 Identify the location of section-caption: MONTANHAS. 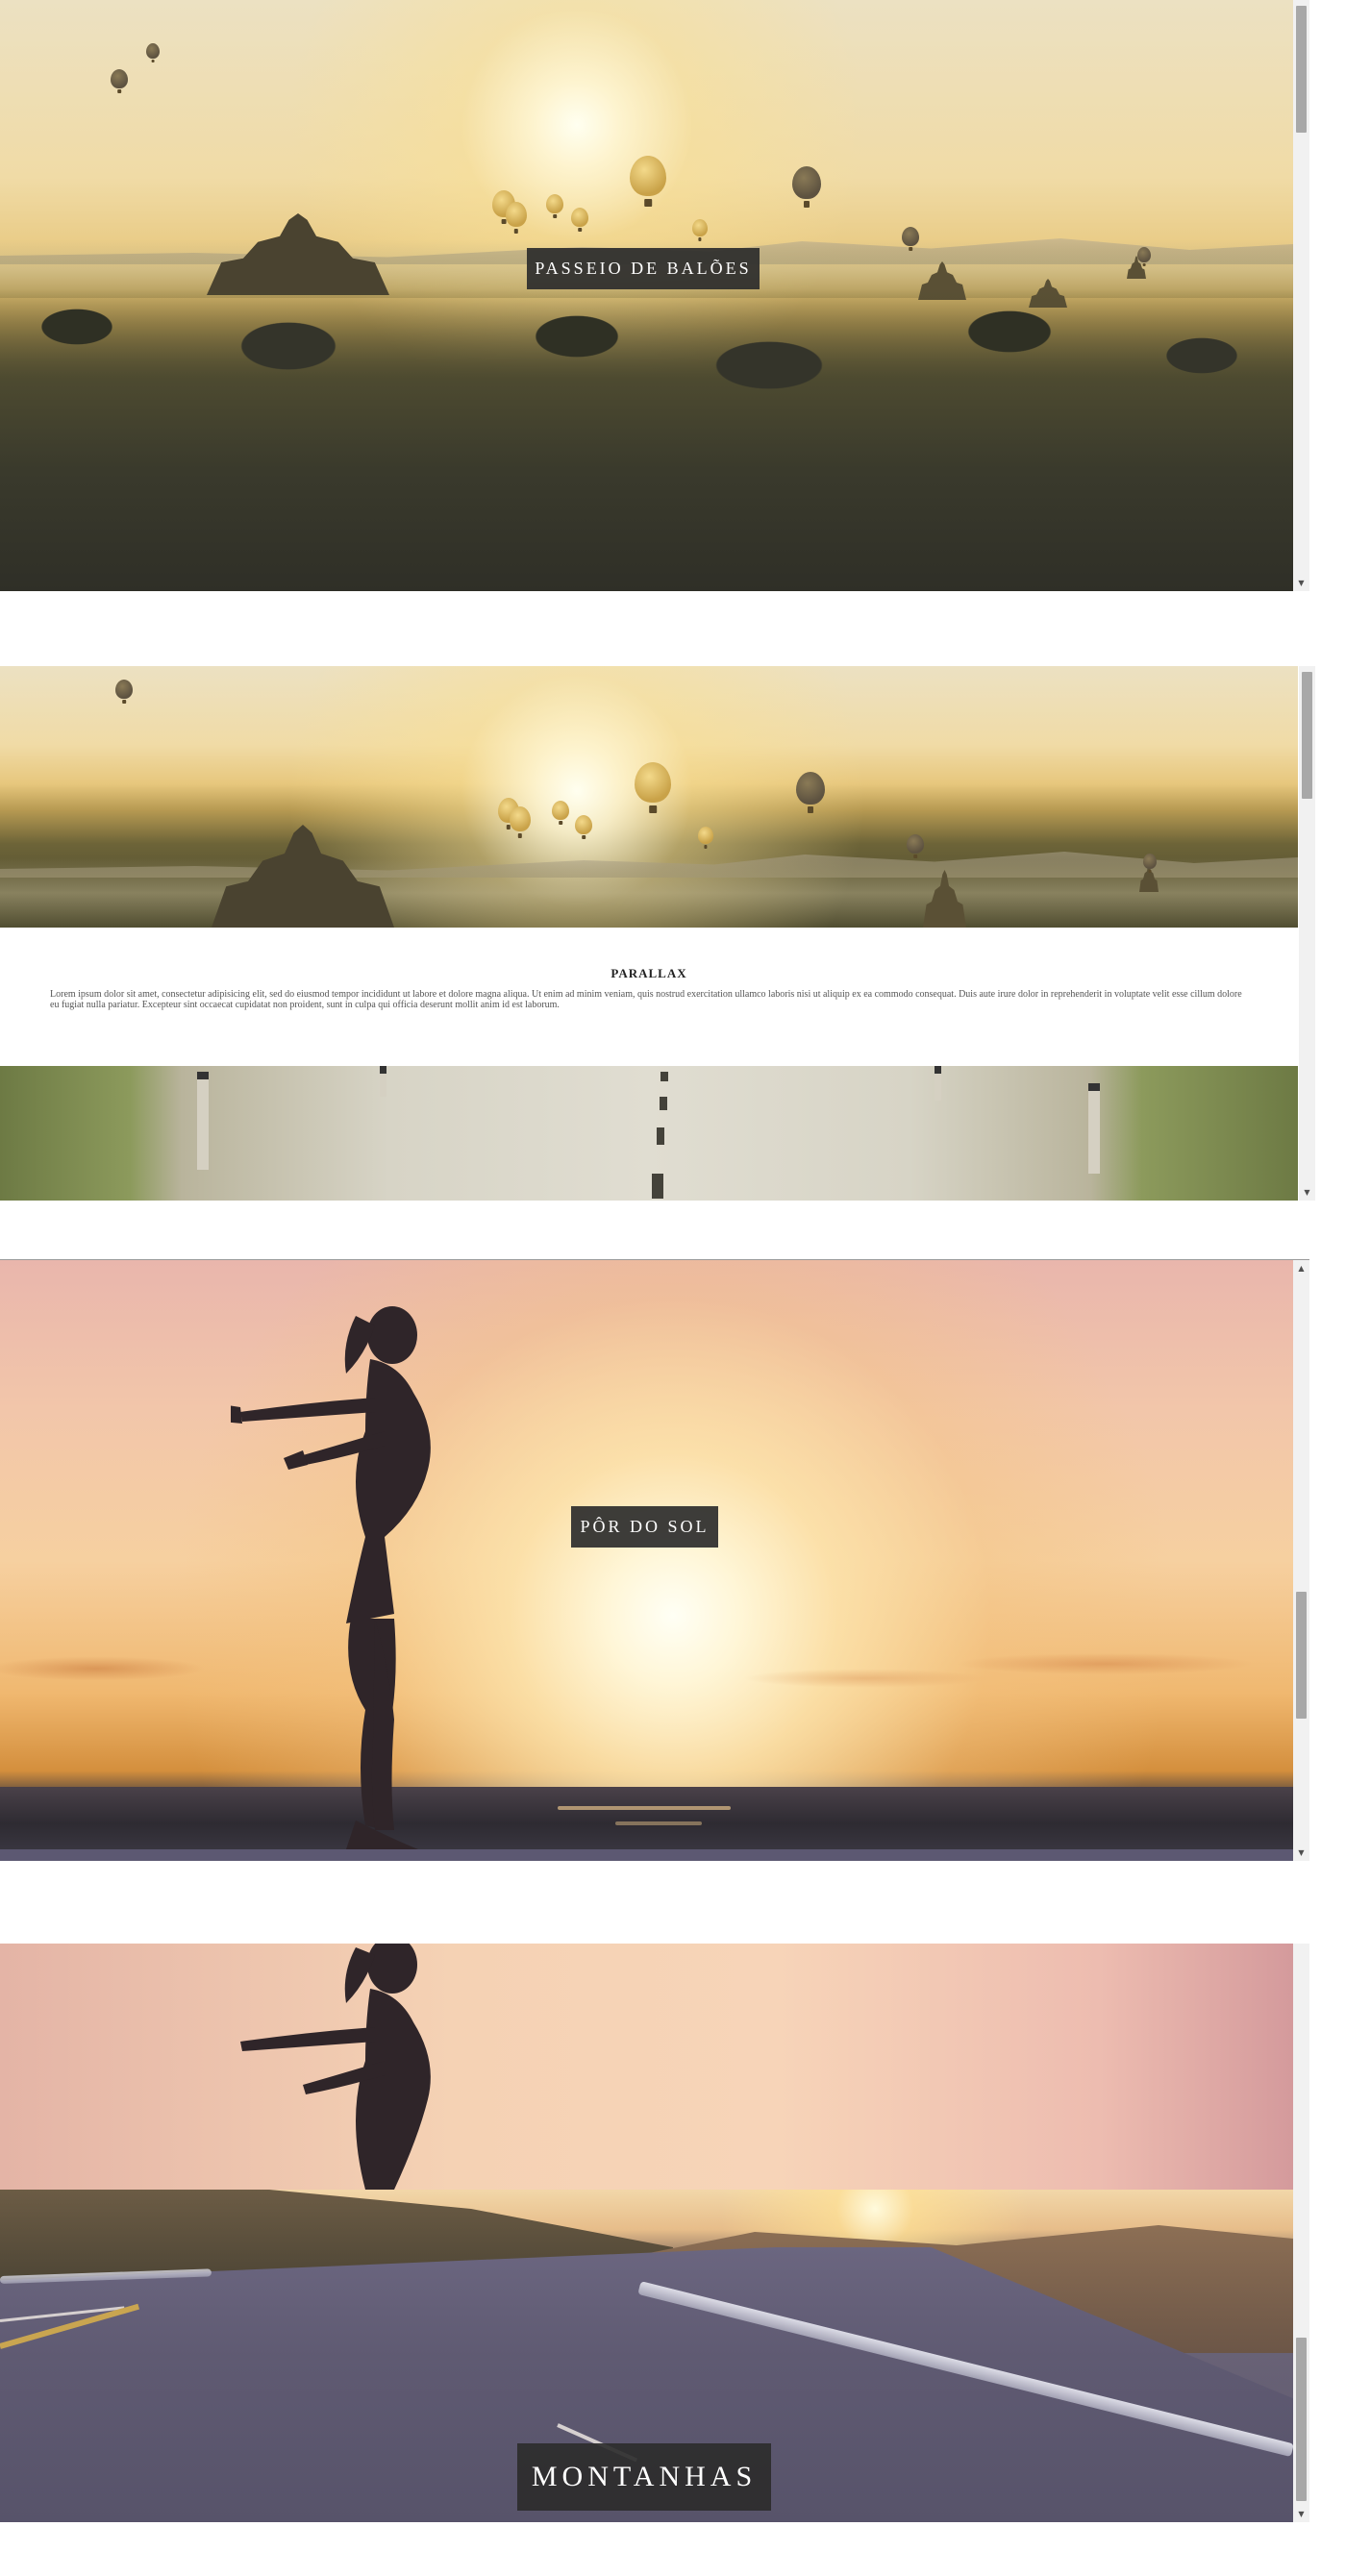
(644, 2477).